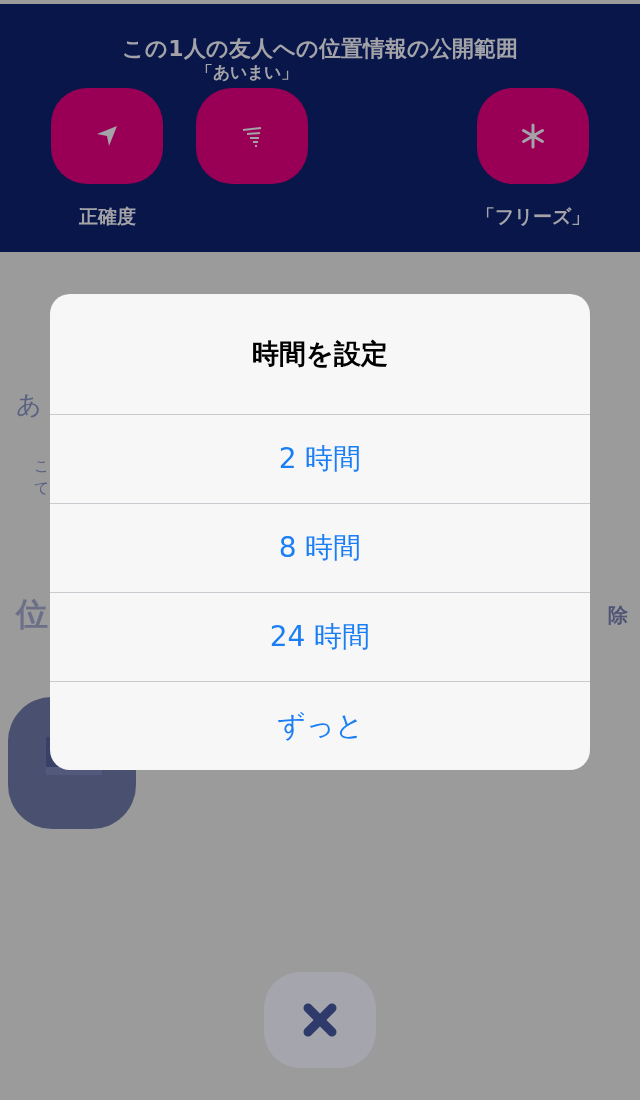  I want to click on header-title: この1人の友人への位置情報の公開範囲, so click(320, 49).